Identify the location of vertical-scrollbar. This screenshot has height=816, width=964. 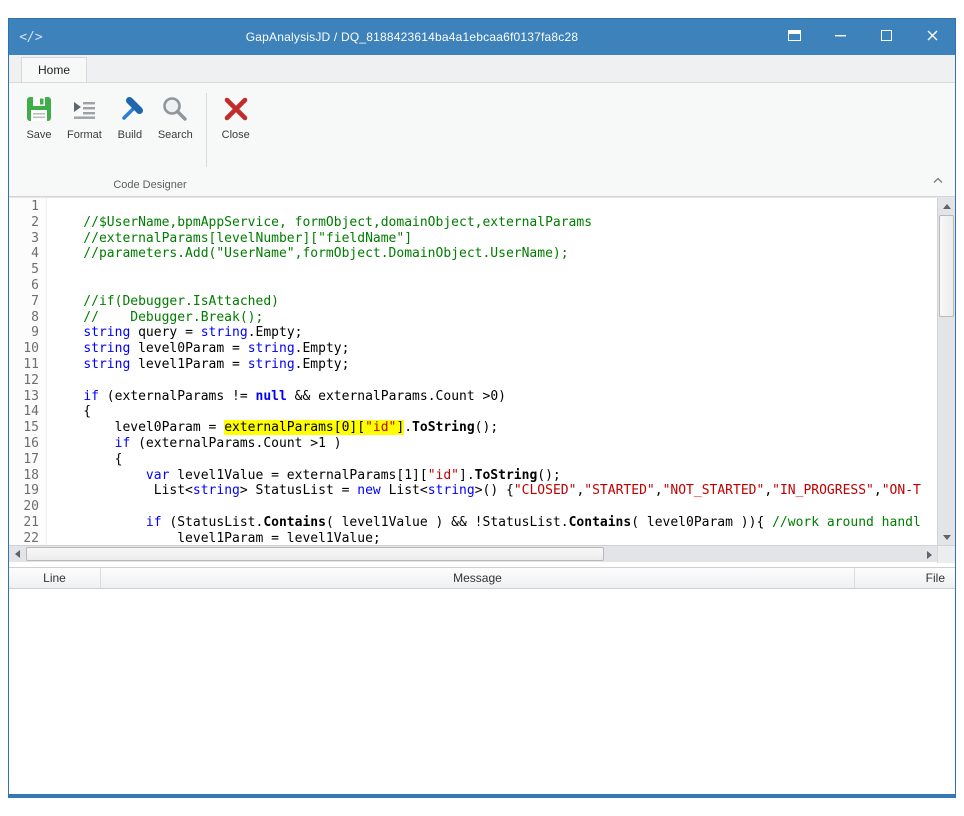
(946, 371).